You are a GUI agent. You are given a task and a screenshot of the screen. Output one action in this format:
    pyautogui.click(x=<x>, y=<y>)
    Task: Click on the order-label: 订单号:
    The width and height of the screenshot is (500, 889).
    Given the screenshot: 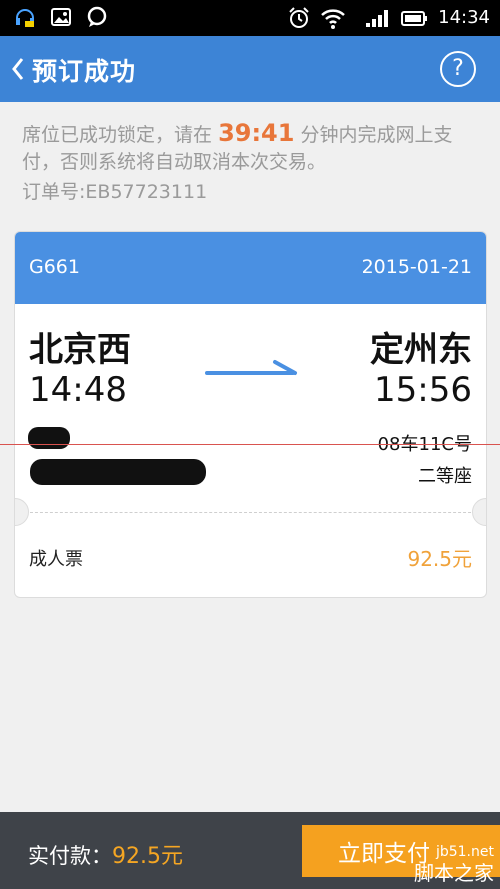 What is the action you would take?
    pyautogui.click(x=54, y=192)
    